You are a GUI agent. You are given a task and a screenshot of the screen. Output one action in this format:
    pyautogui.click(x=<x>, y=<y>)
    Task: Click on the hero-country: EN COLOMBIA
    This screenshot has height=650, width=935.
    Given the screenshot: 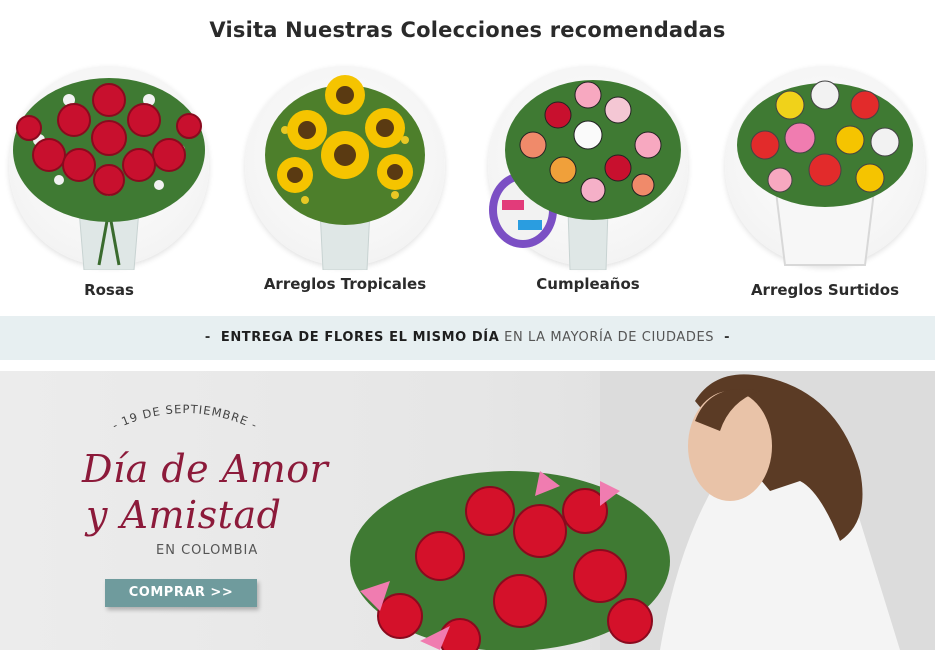 What is the action you would take?
    pyautogui.click(x=207, y=550)
    